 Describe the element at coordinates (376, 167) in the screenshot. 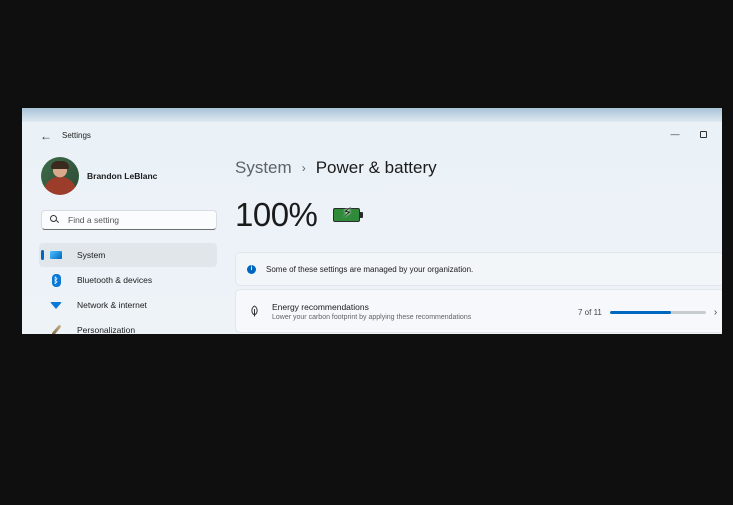

I see `page-title: Power & battery` at that location.